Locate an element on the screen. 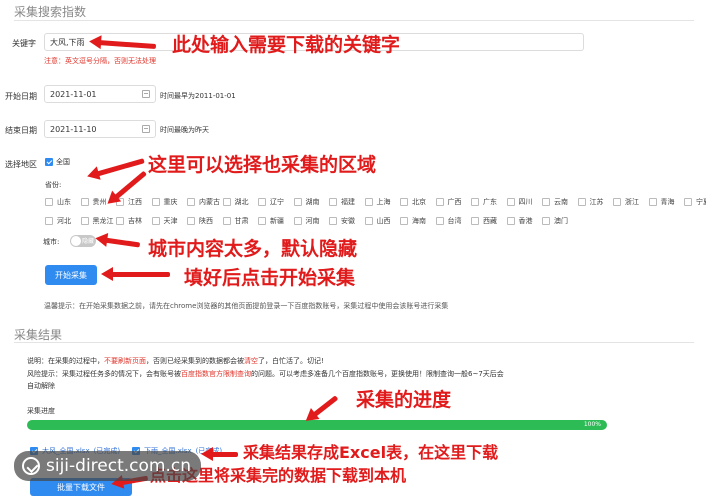 The image size is (706, 500). province-checkbox: 新疆 is located at coordinates (271, 221).